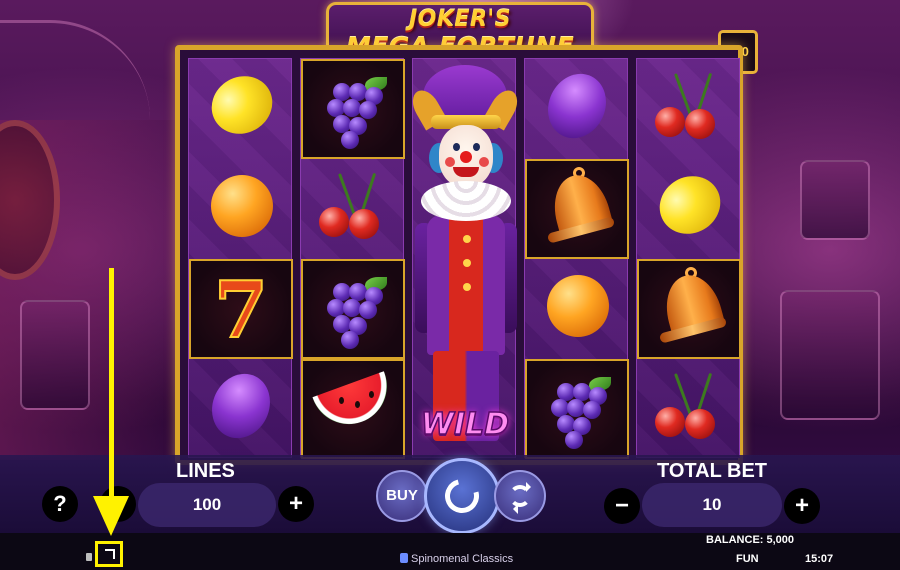 The width and height of the screenshot is (900, 570). I want to click on fullscreen-button, so click(109, 554).